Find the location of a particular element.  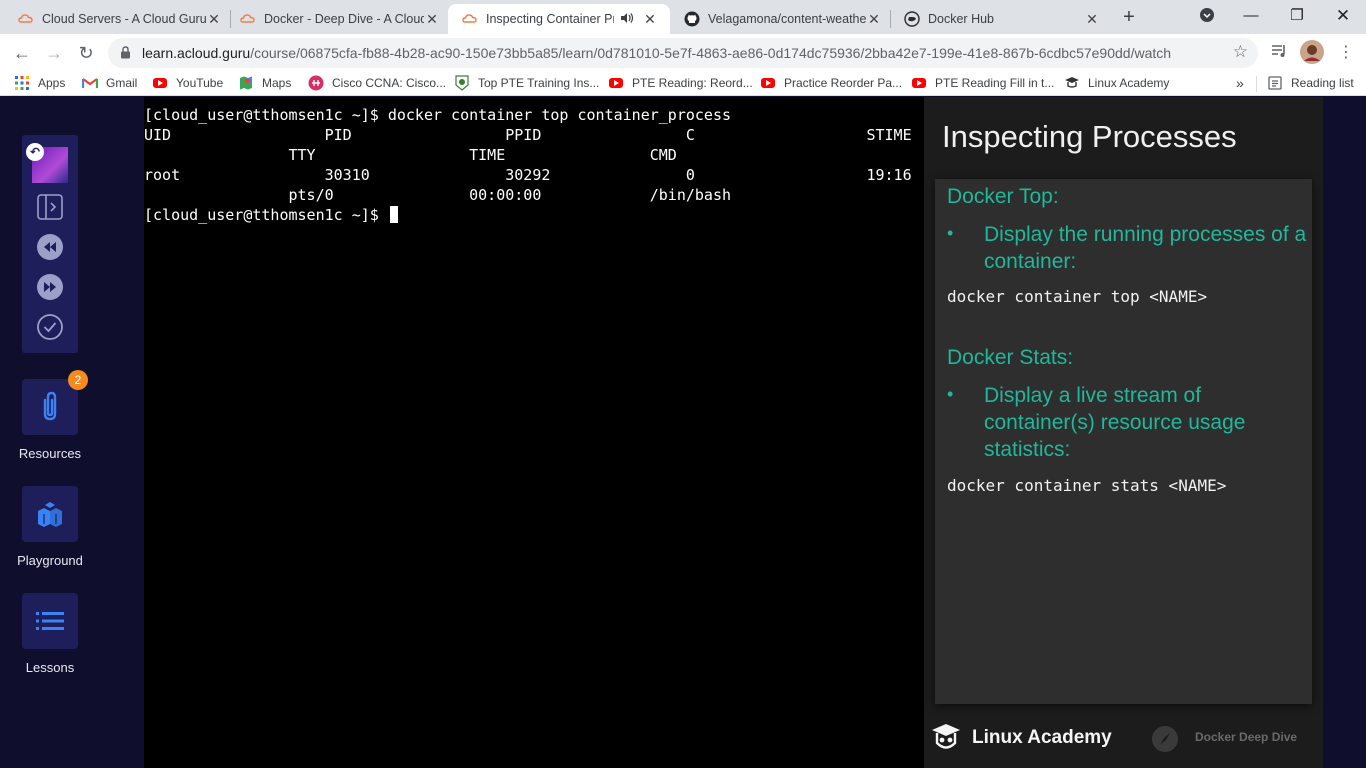

bookmark-youtube: YouTube is located at coordinates (187, 83).